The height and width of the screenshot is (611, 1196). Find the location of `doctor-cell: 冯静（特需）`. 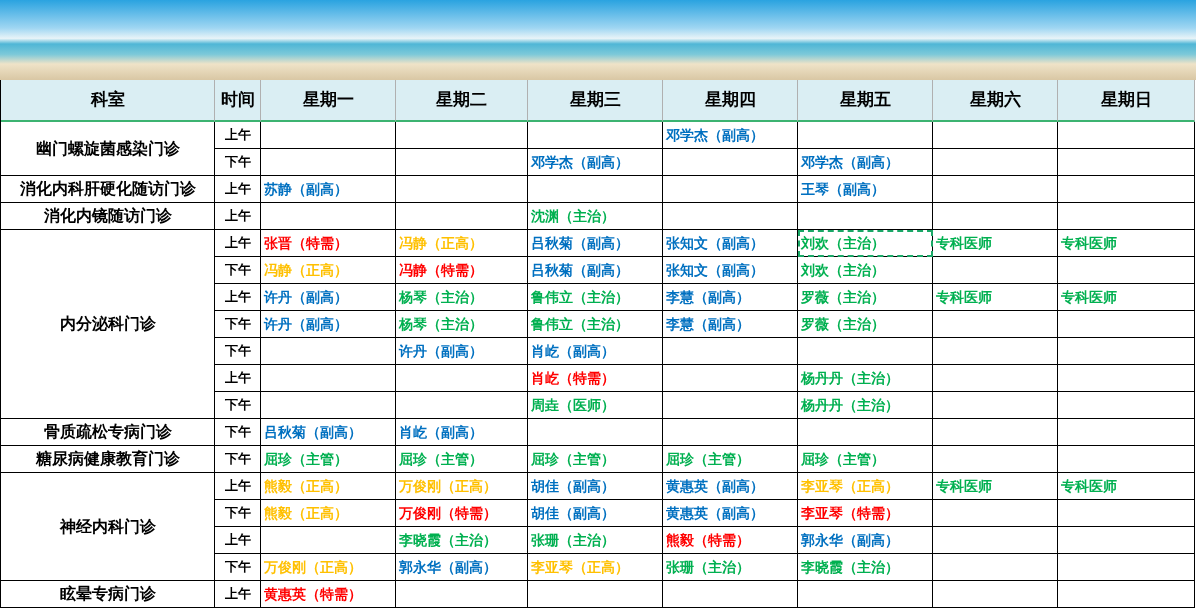

doctor-cell: 冯静（特需） is located at coordinates (462, 270).